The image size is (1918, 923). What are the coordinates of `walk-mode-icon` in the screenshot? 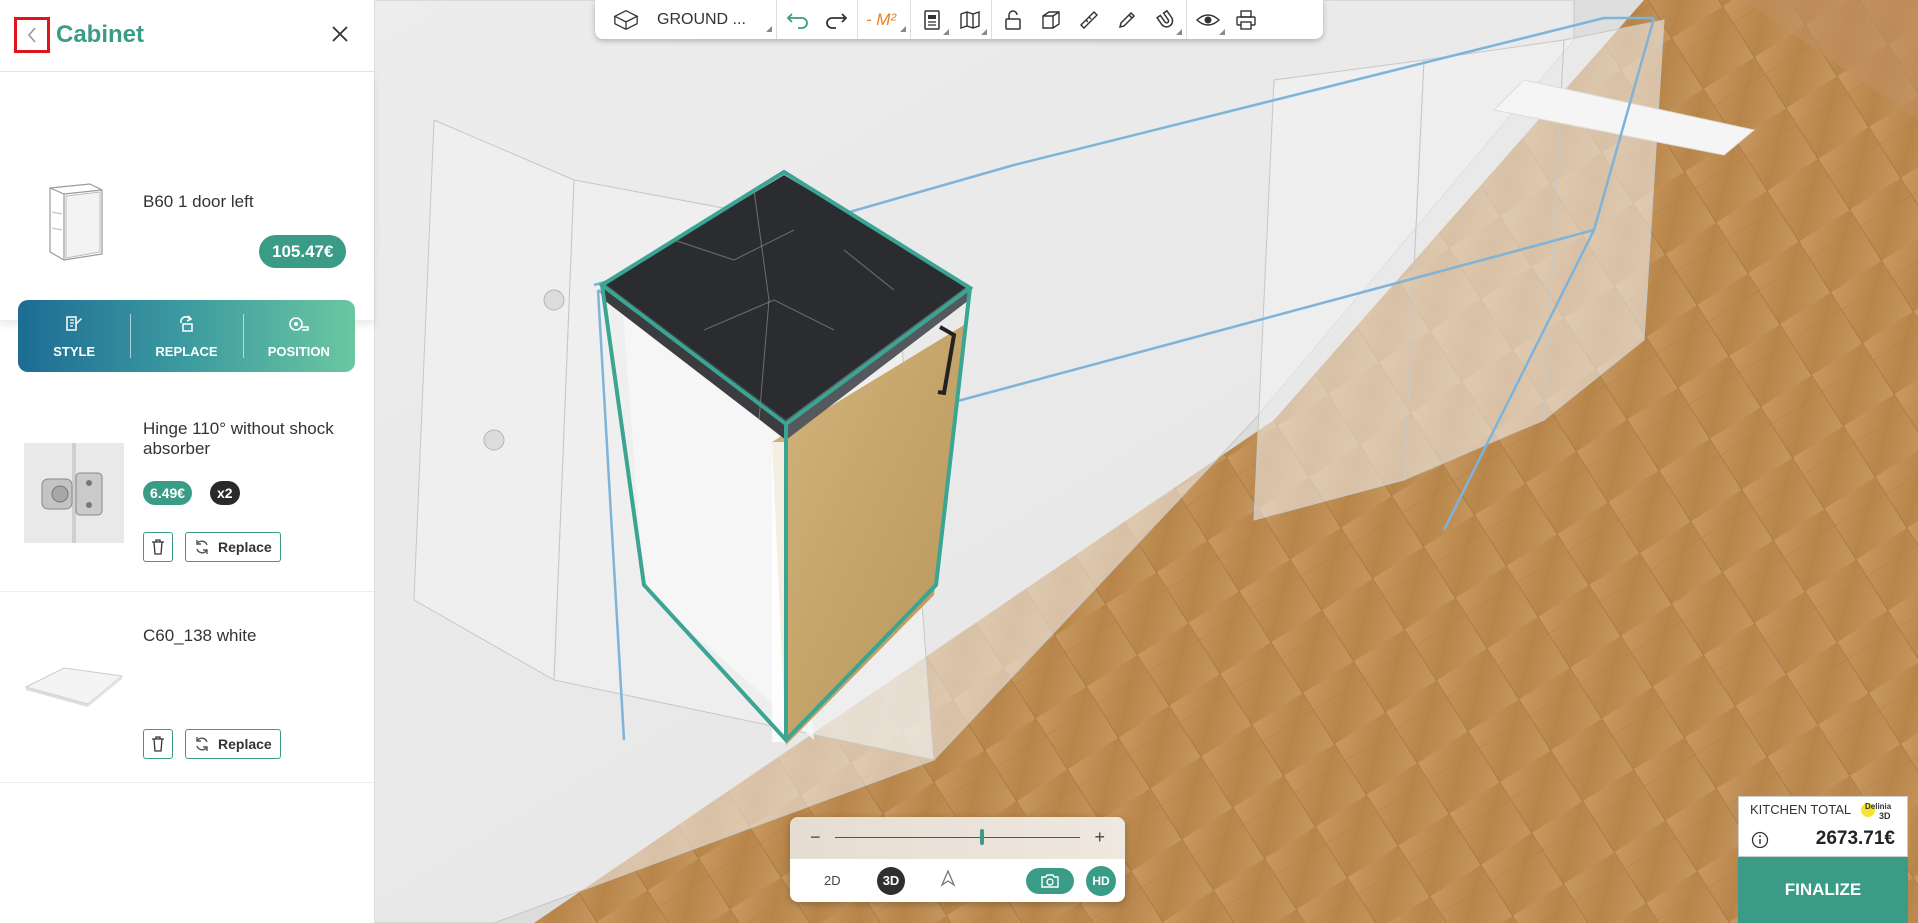 It's located at (948, 880).